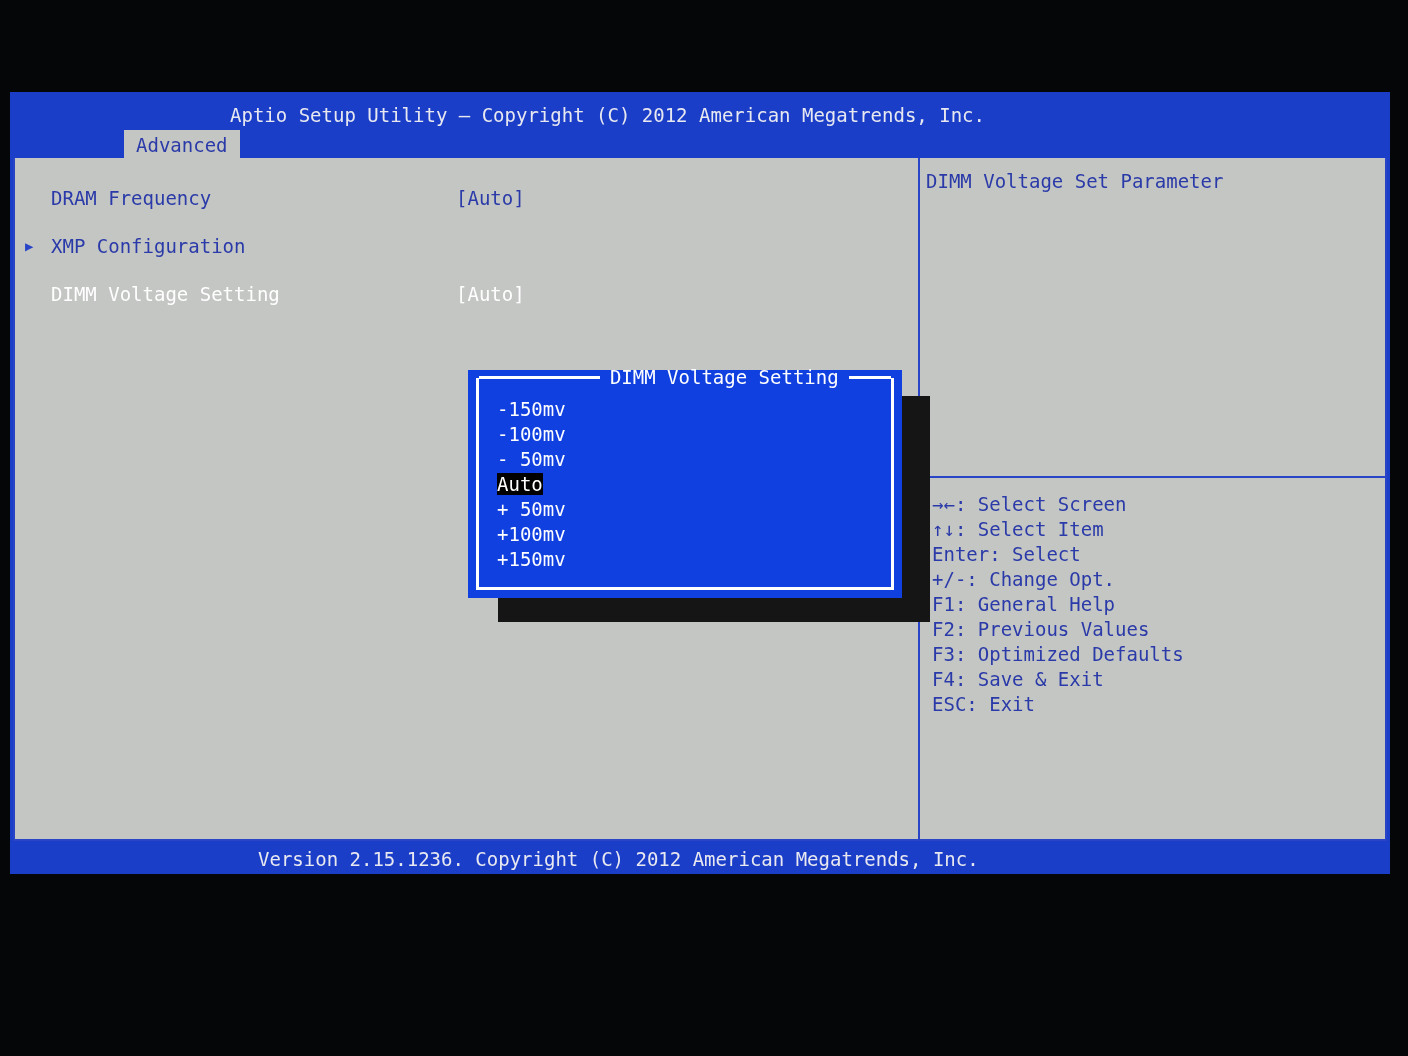  Describe the element at coordinates (1007, 554) in the screenshot. I see `key-hint: Enter: Select` at that location.